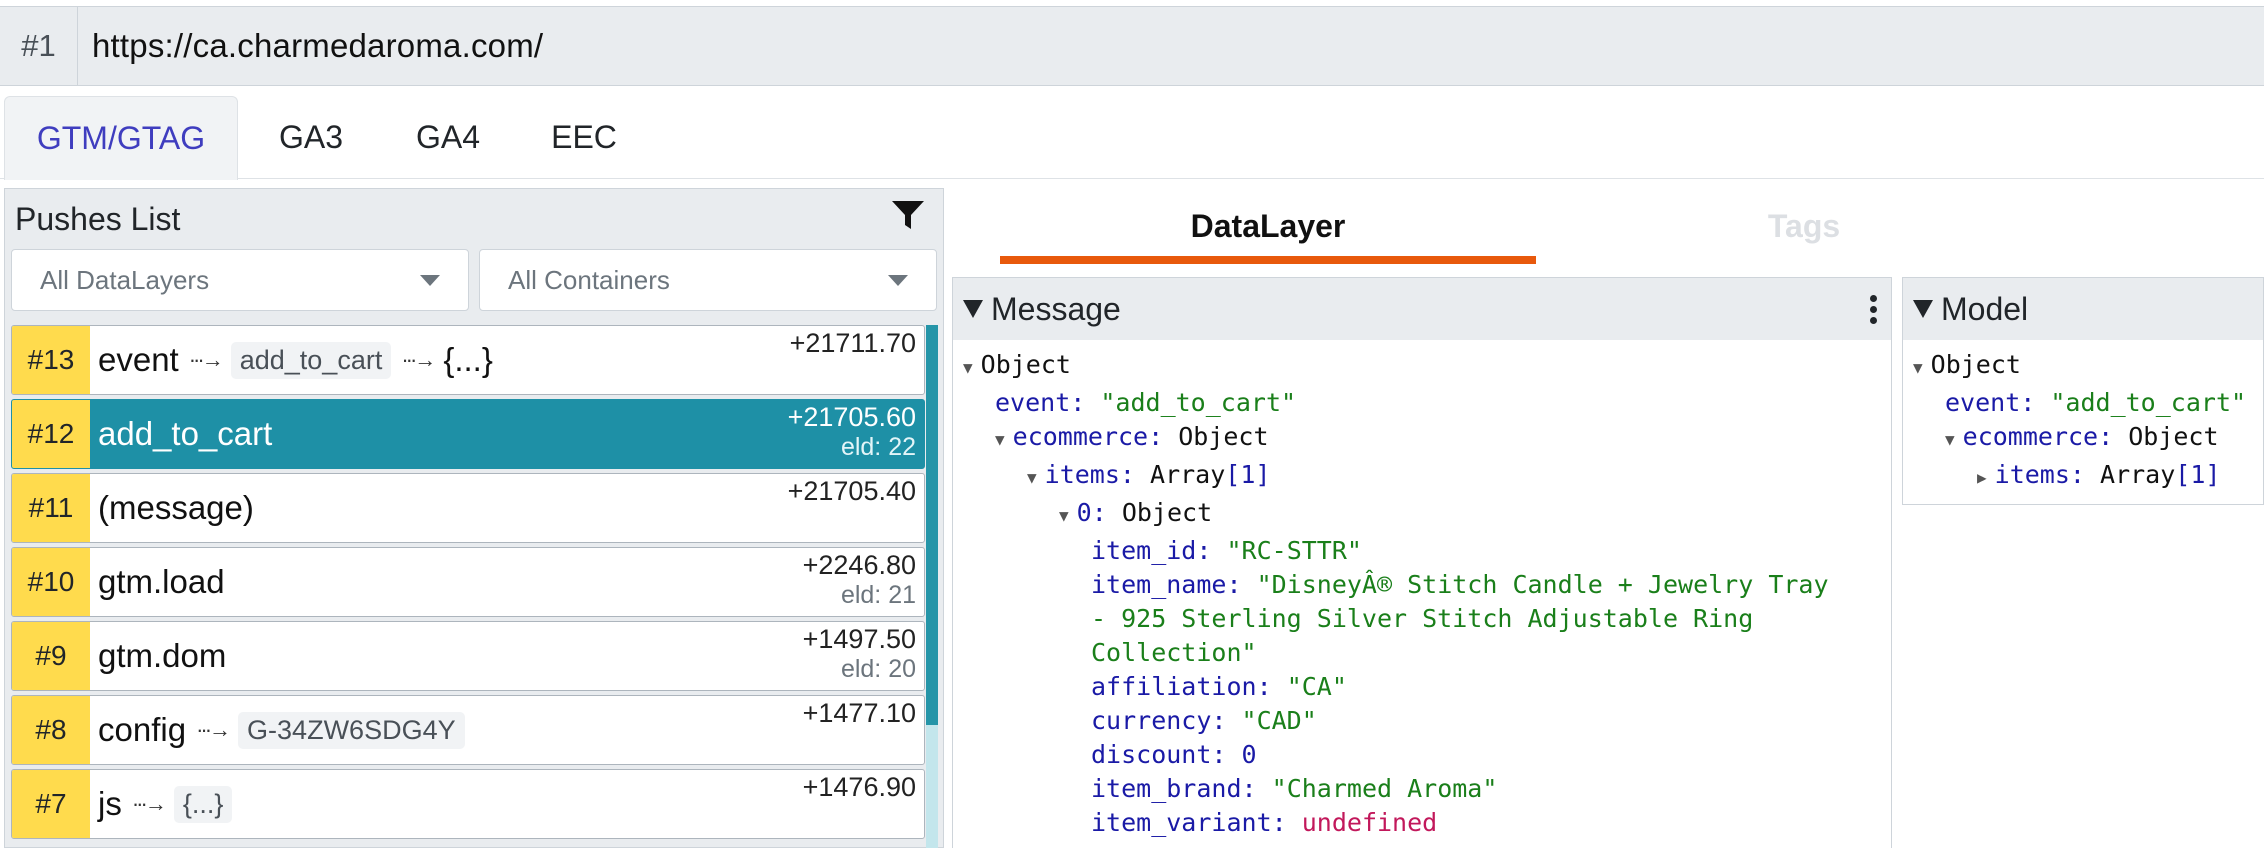 This screenshot has height=848, width=2264. What do you see at coordinates (161, 581) in the screenshot?
I see `push-label: gtm.load` at bounding box center [161, 581].